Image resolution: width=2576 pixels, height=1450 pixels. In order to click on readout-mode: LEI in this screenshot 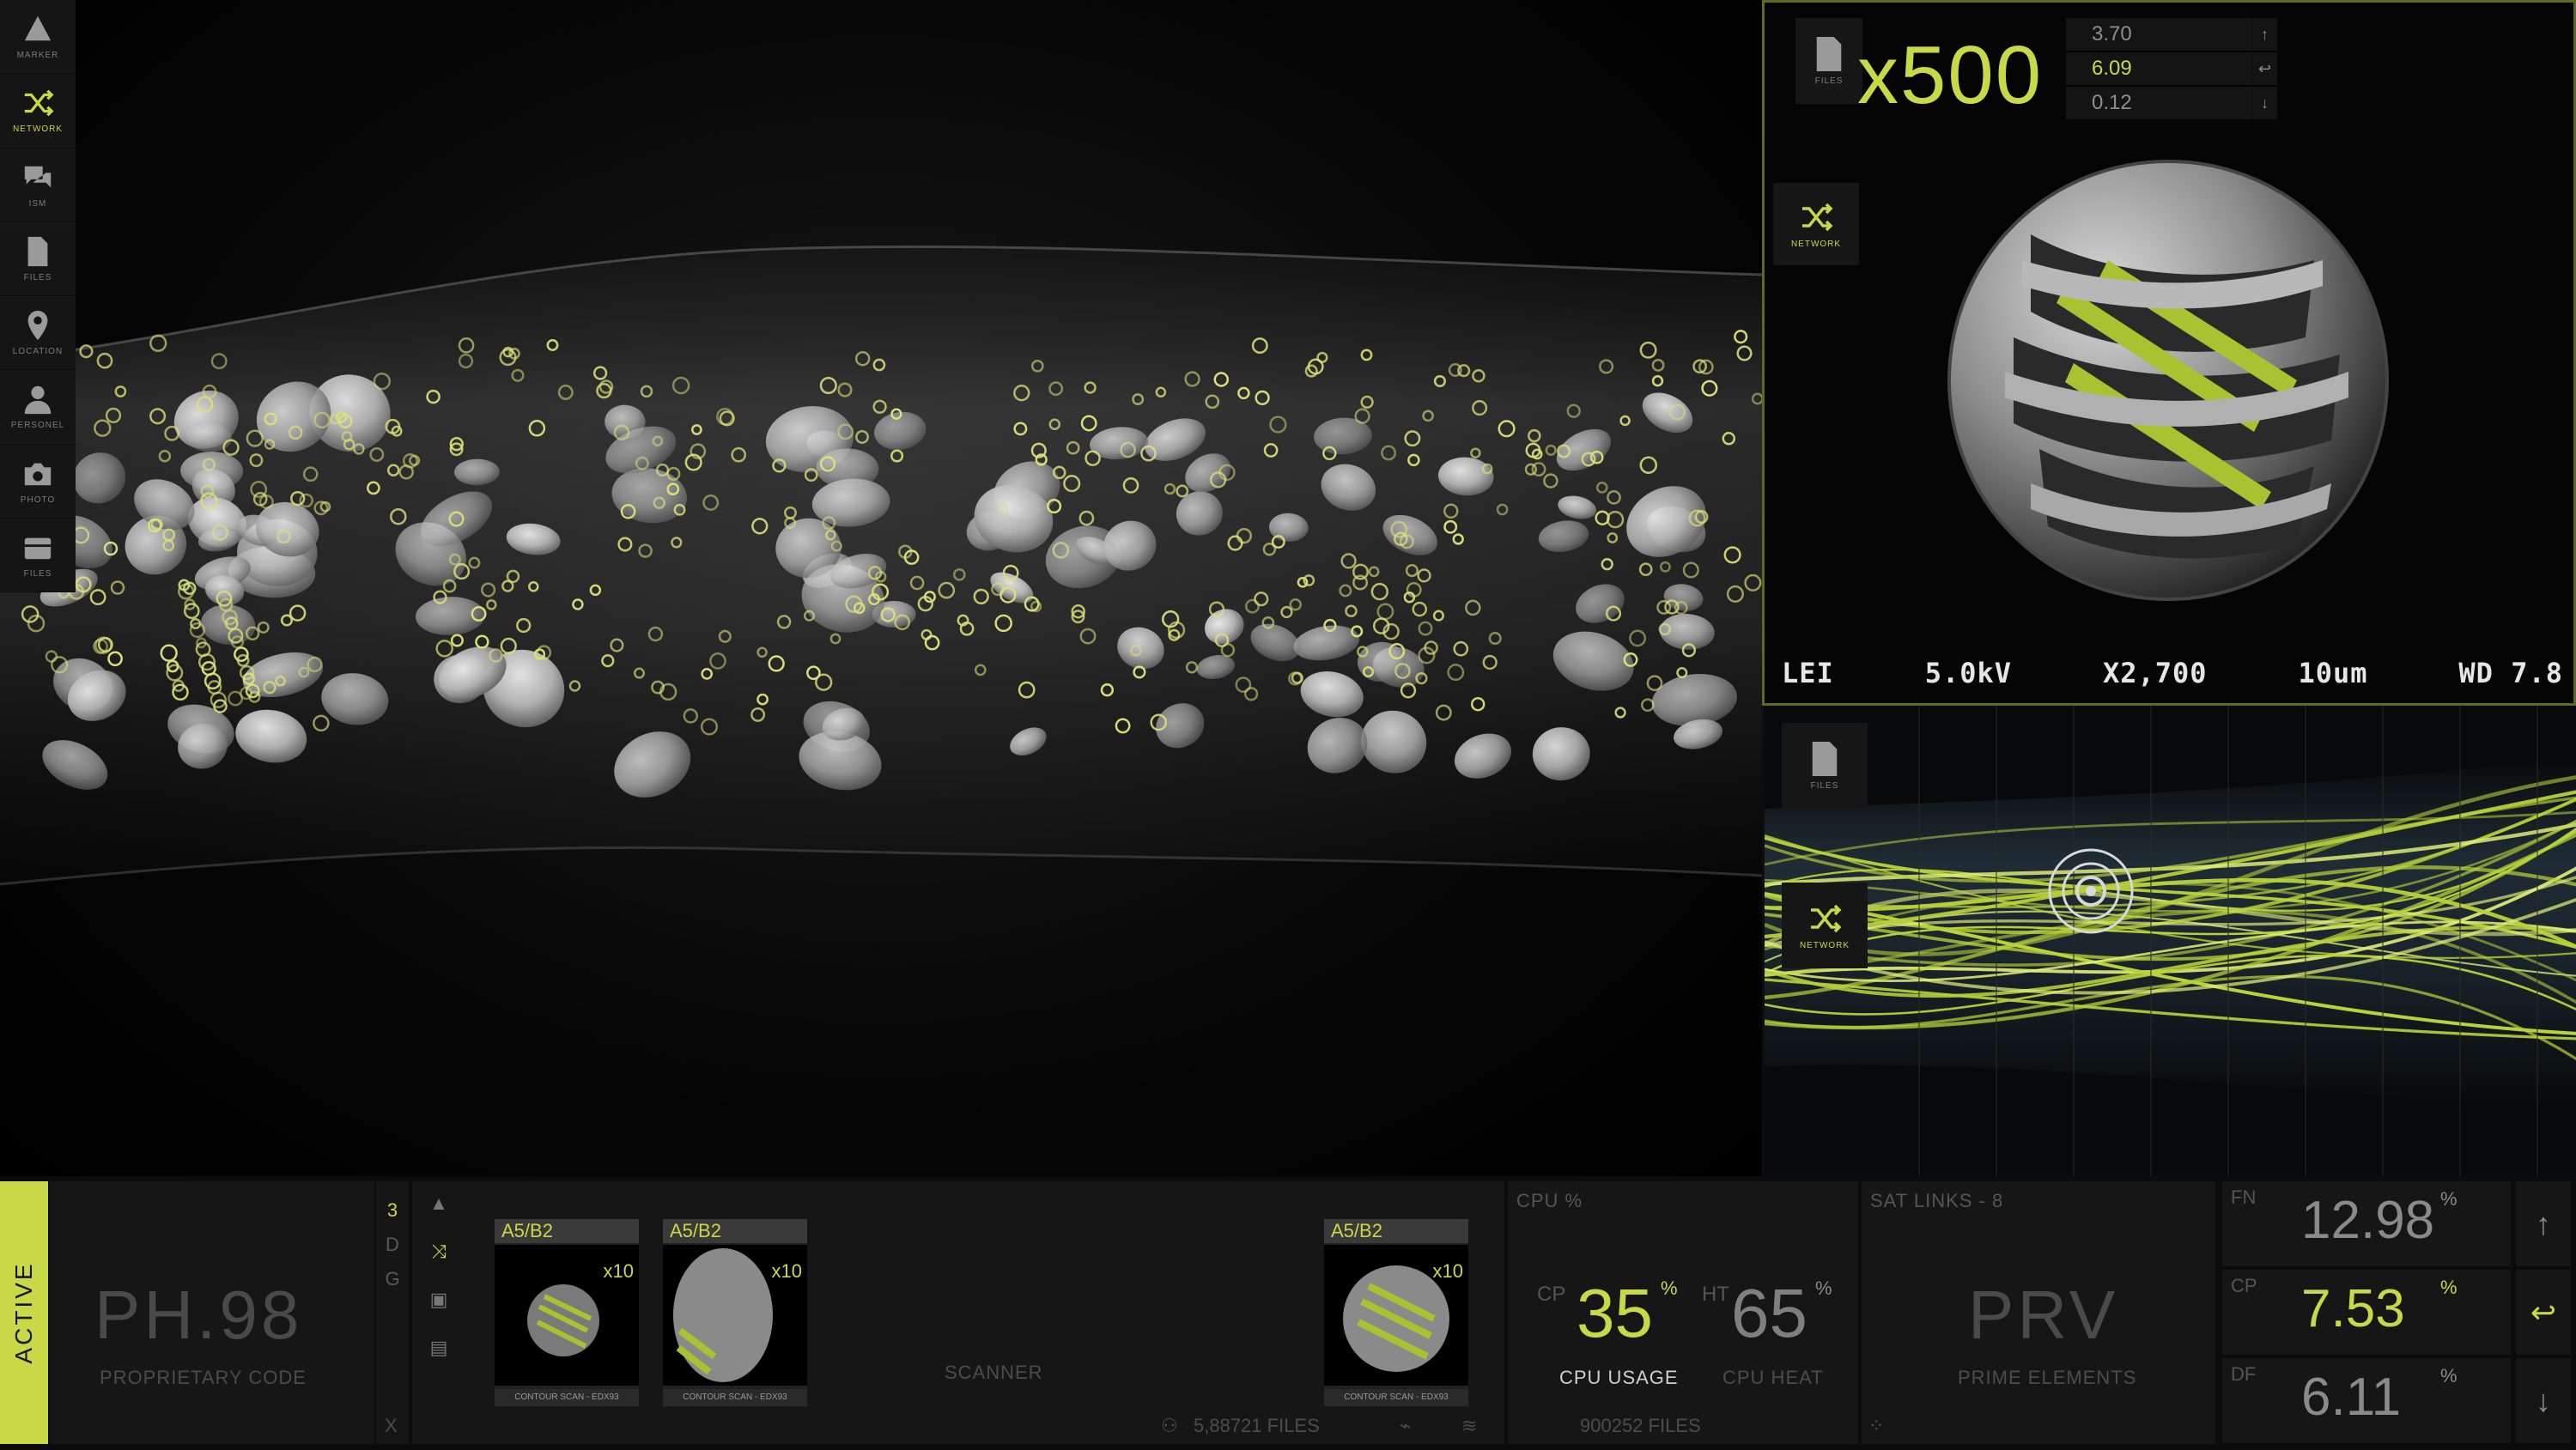, I will do `click(1808, 673)`.